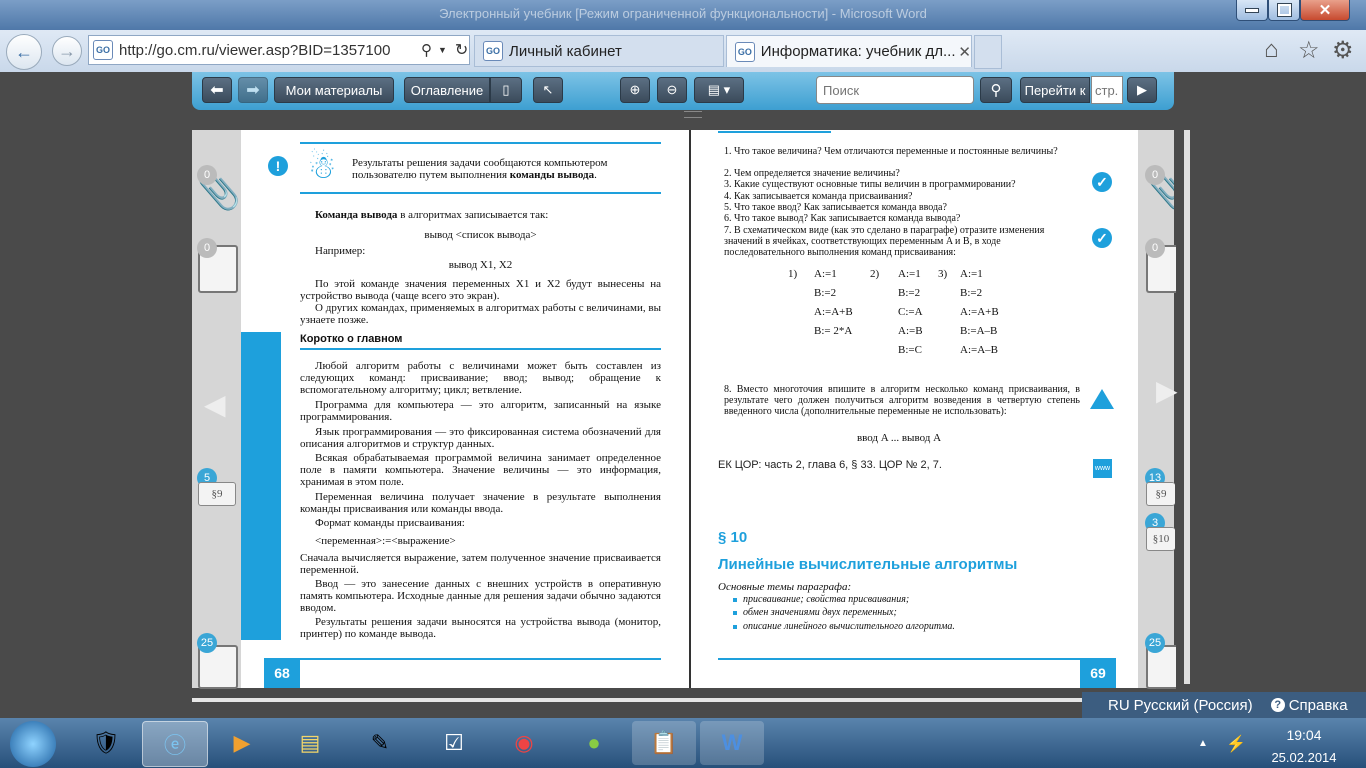 The image size is (1366, 768). Describe the element at coordinates (217, 90) in the screenshot. I see `prev-page-button: ⬅` at that location.